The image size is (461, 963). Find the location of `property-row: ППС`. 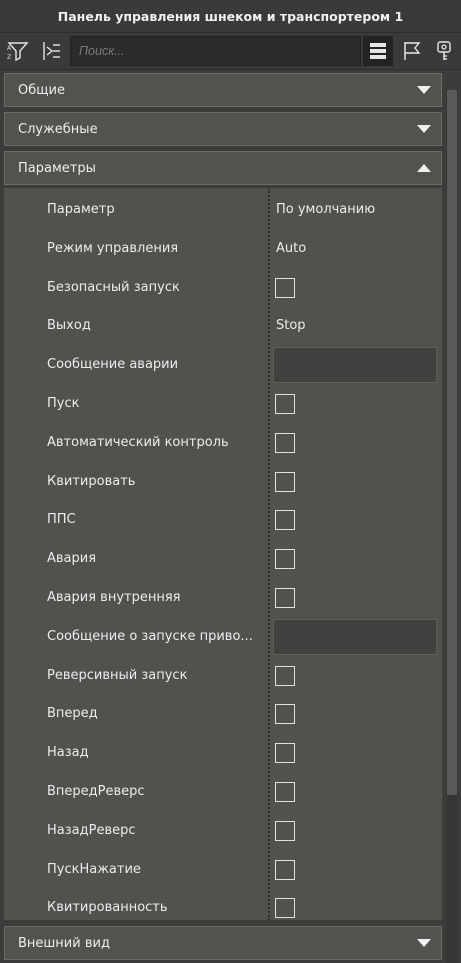

property-row: ППС is located at coordinates (223, 519).